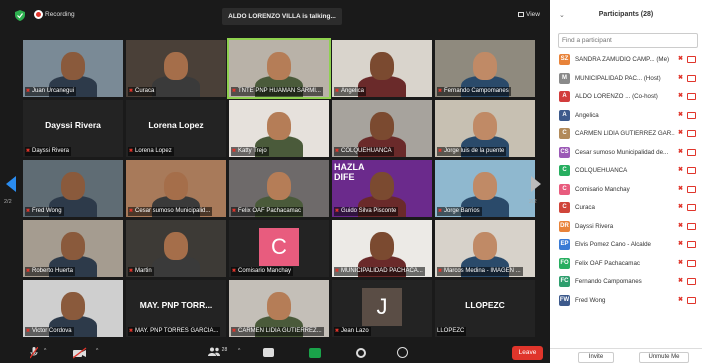 This screenshot has height=363, width=702. What do you see at coordinates (34, 353) in the screenshot?
I see `muted-microphone-icon` at bounding box center [34, 353].